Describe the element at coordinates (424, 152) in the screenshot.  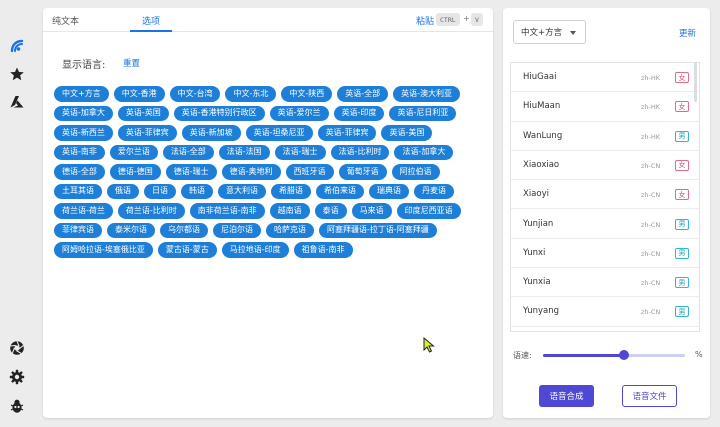
I see `language-chip: 法语-加拿大` at that location.